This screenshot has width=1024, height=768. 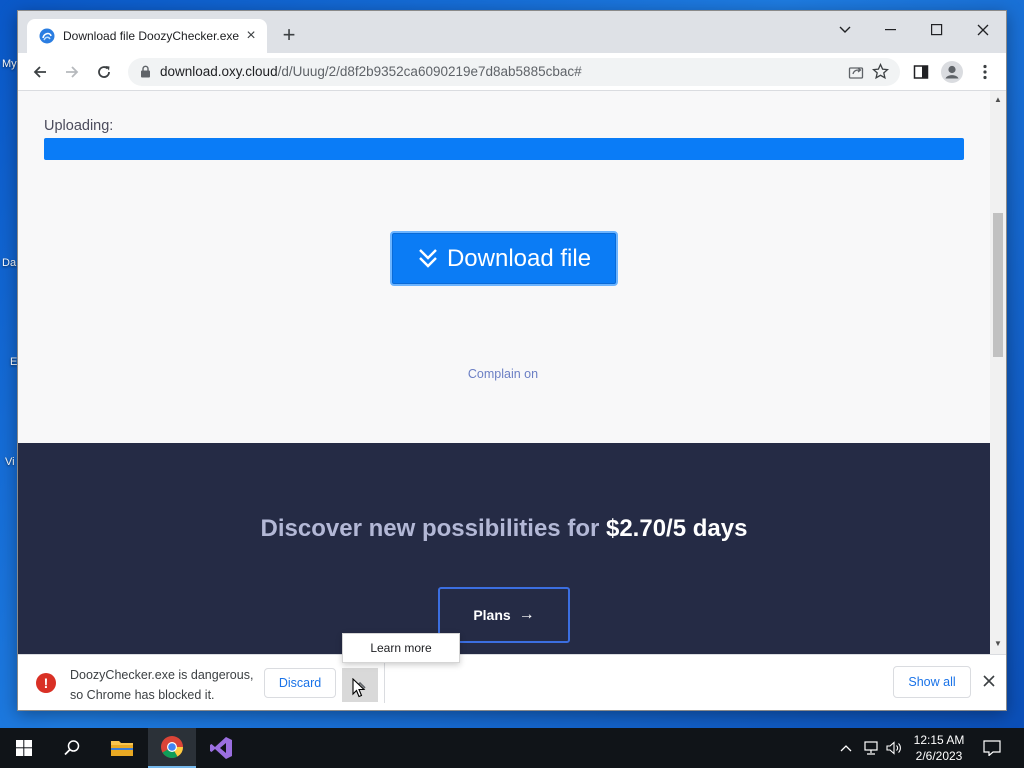 I want to click on close-shelf-icon, so click(x=989, y=681).